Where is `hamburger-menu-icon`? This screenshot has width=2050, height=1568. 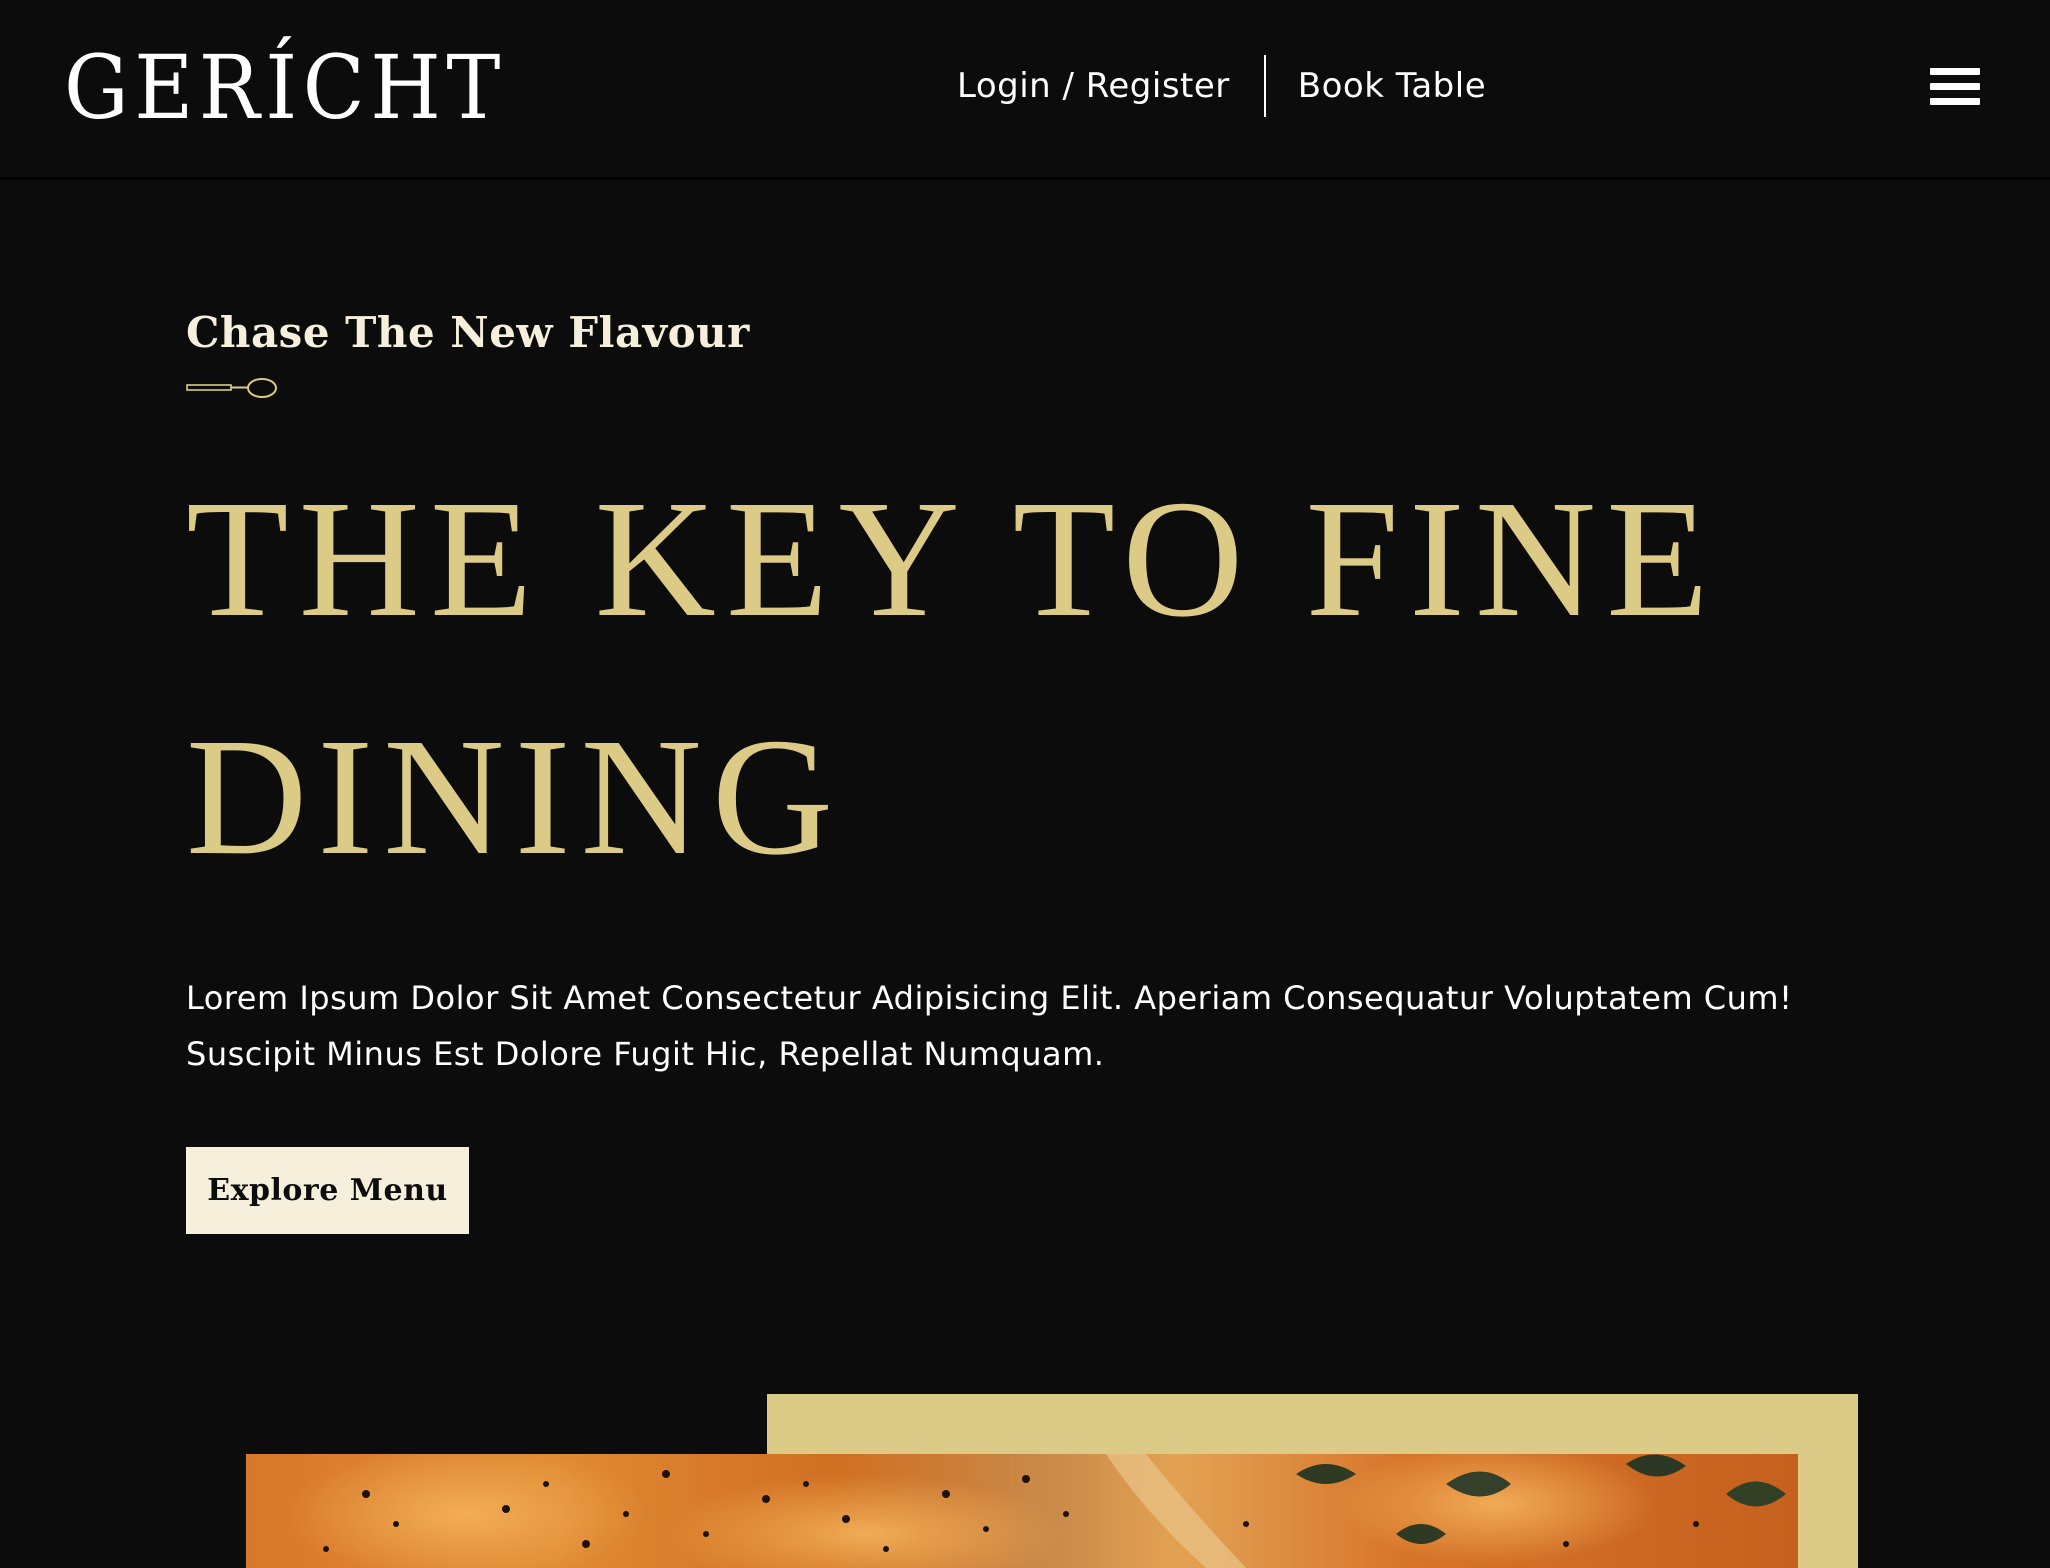
hamburger-menu-icon is located at coordinates (1955, 87).